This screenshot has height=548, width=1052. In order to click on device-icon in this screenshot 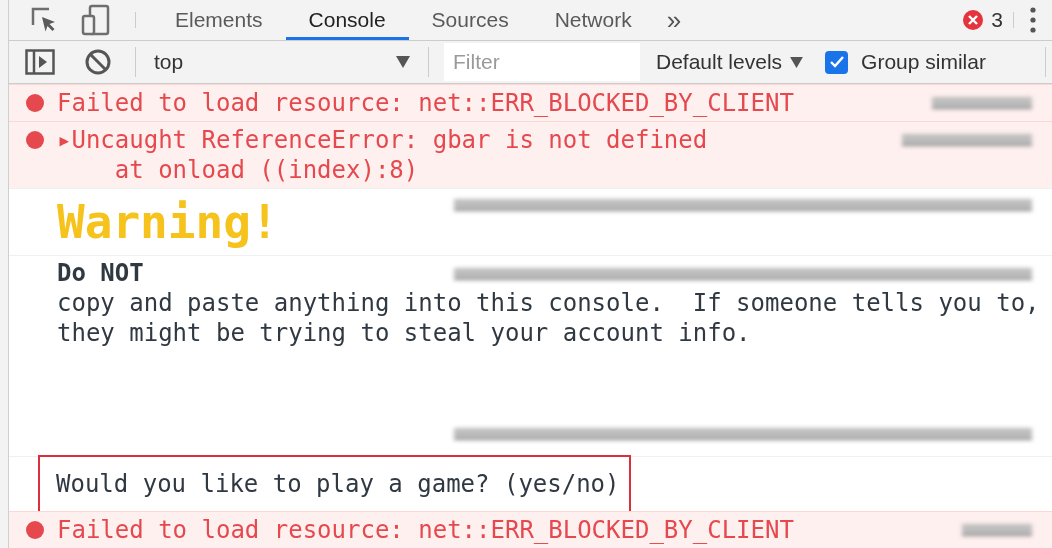, I will do `click(96, 20)`.